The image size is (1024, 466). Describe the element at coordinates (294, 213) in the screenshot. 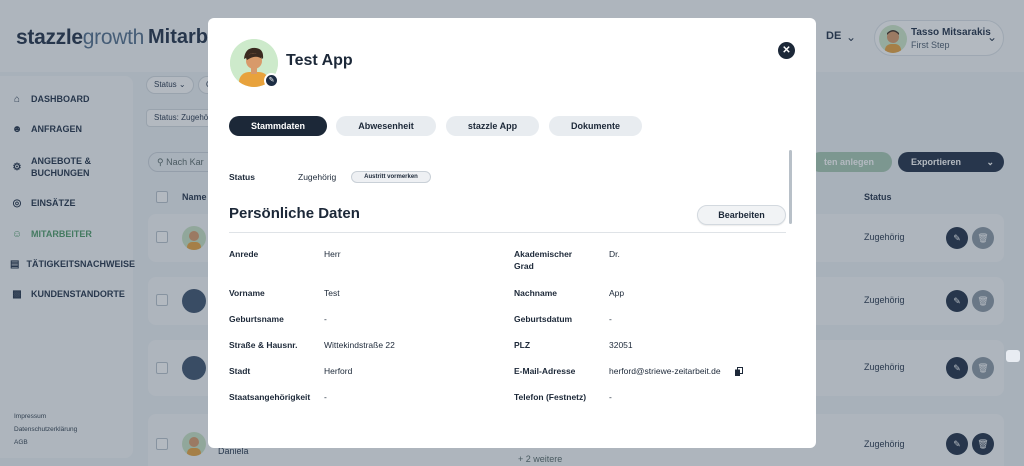

I see `section-title: Persönliche Daten` at that location.